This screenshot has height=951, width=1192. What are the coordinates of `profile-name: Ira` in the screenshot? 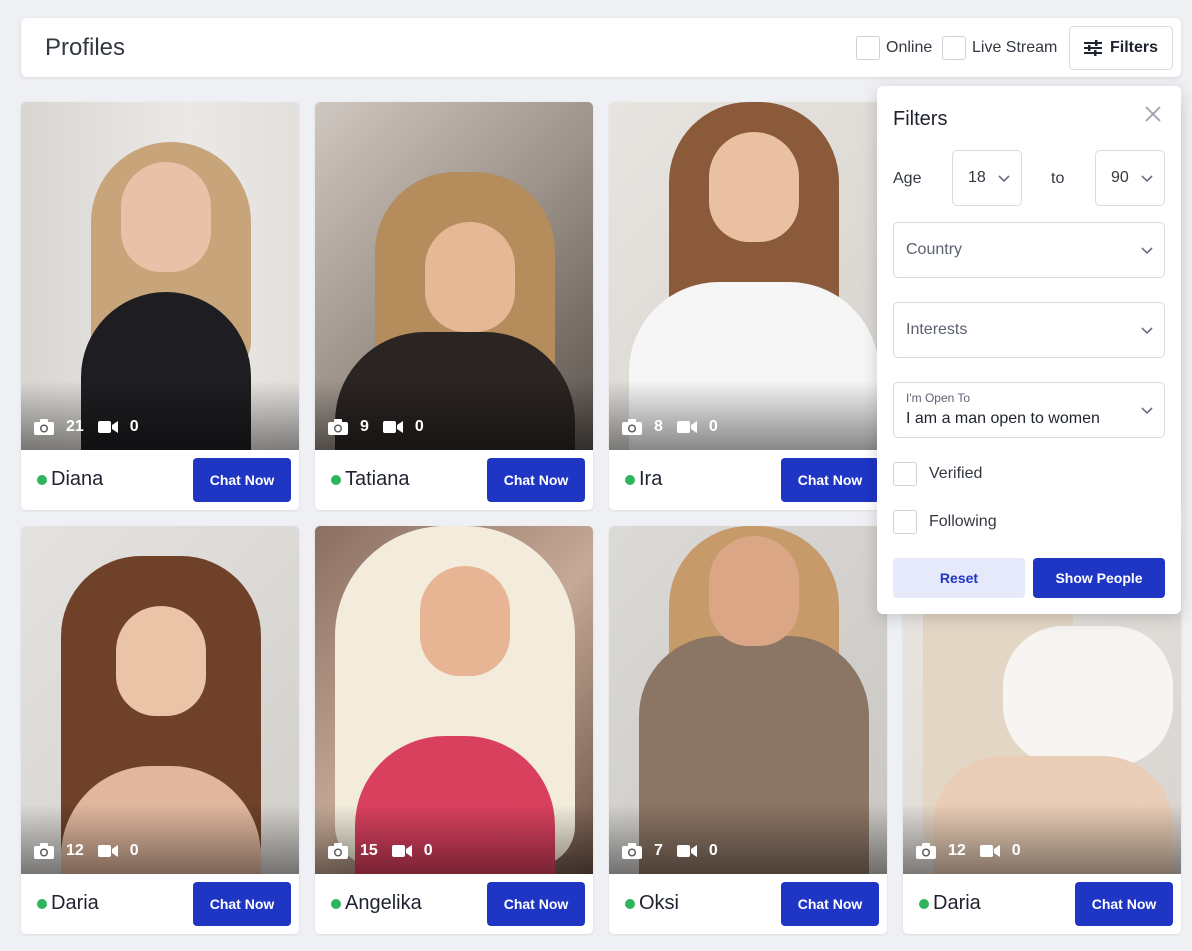 It's located at (650, 479).